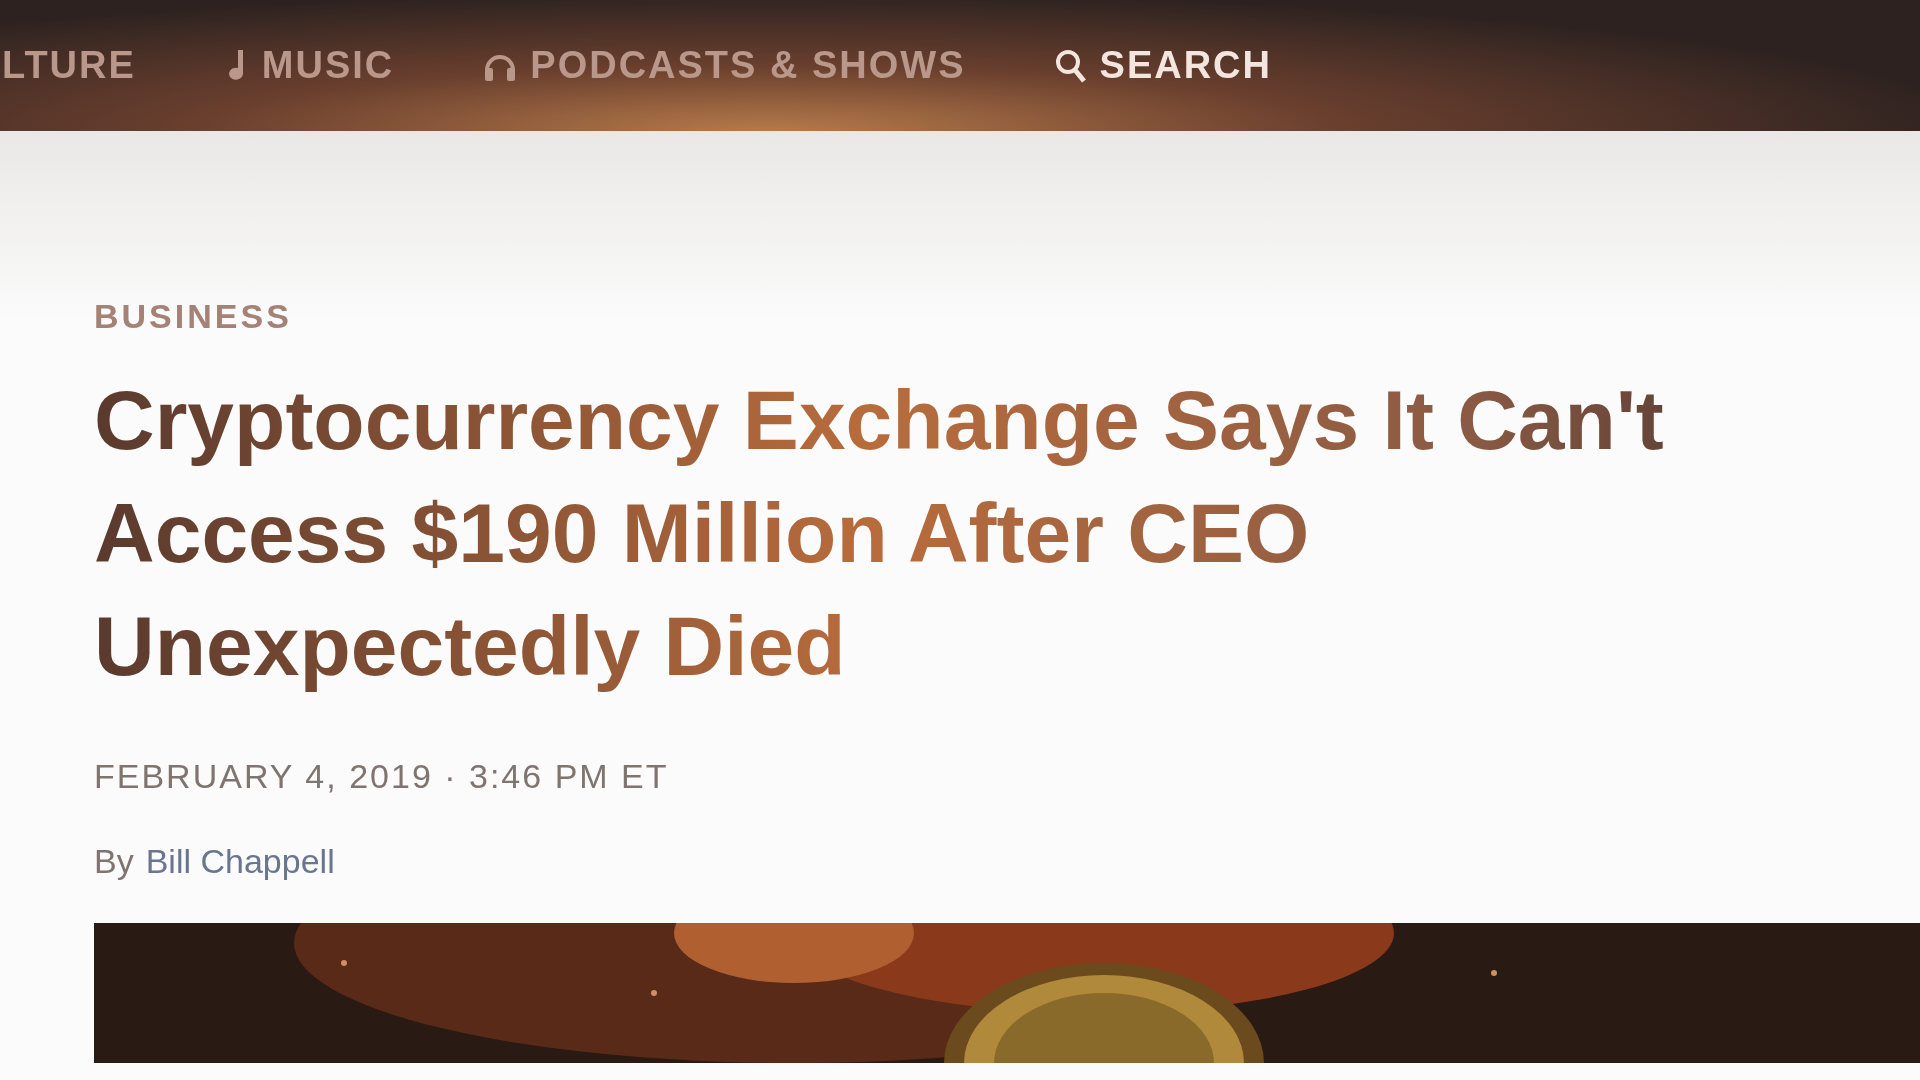  I want to click on nav-link: PODCASTS & SHOWS, so click(724, 65).